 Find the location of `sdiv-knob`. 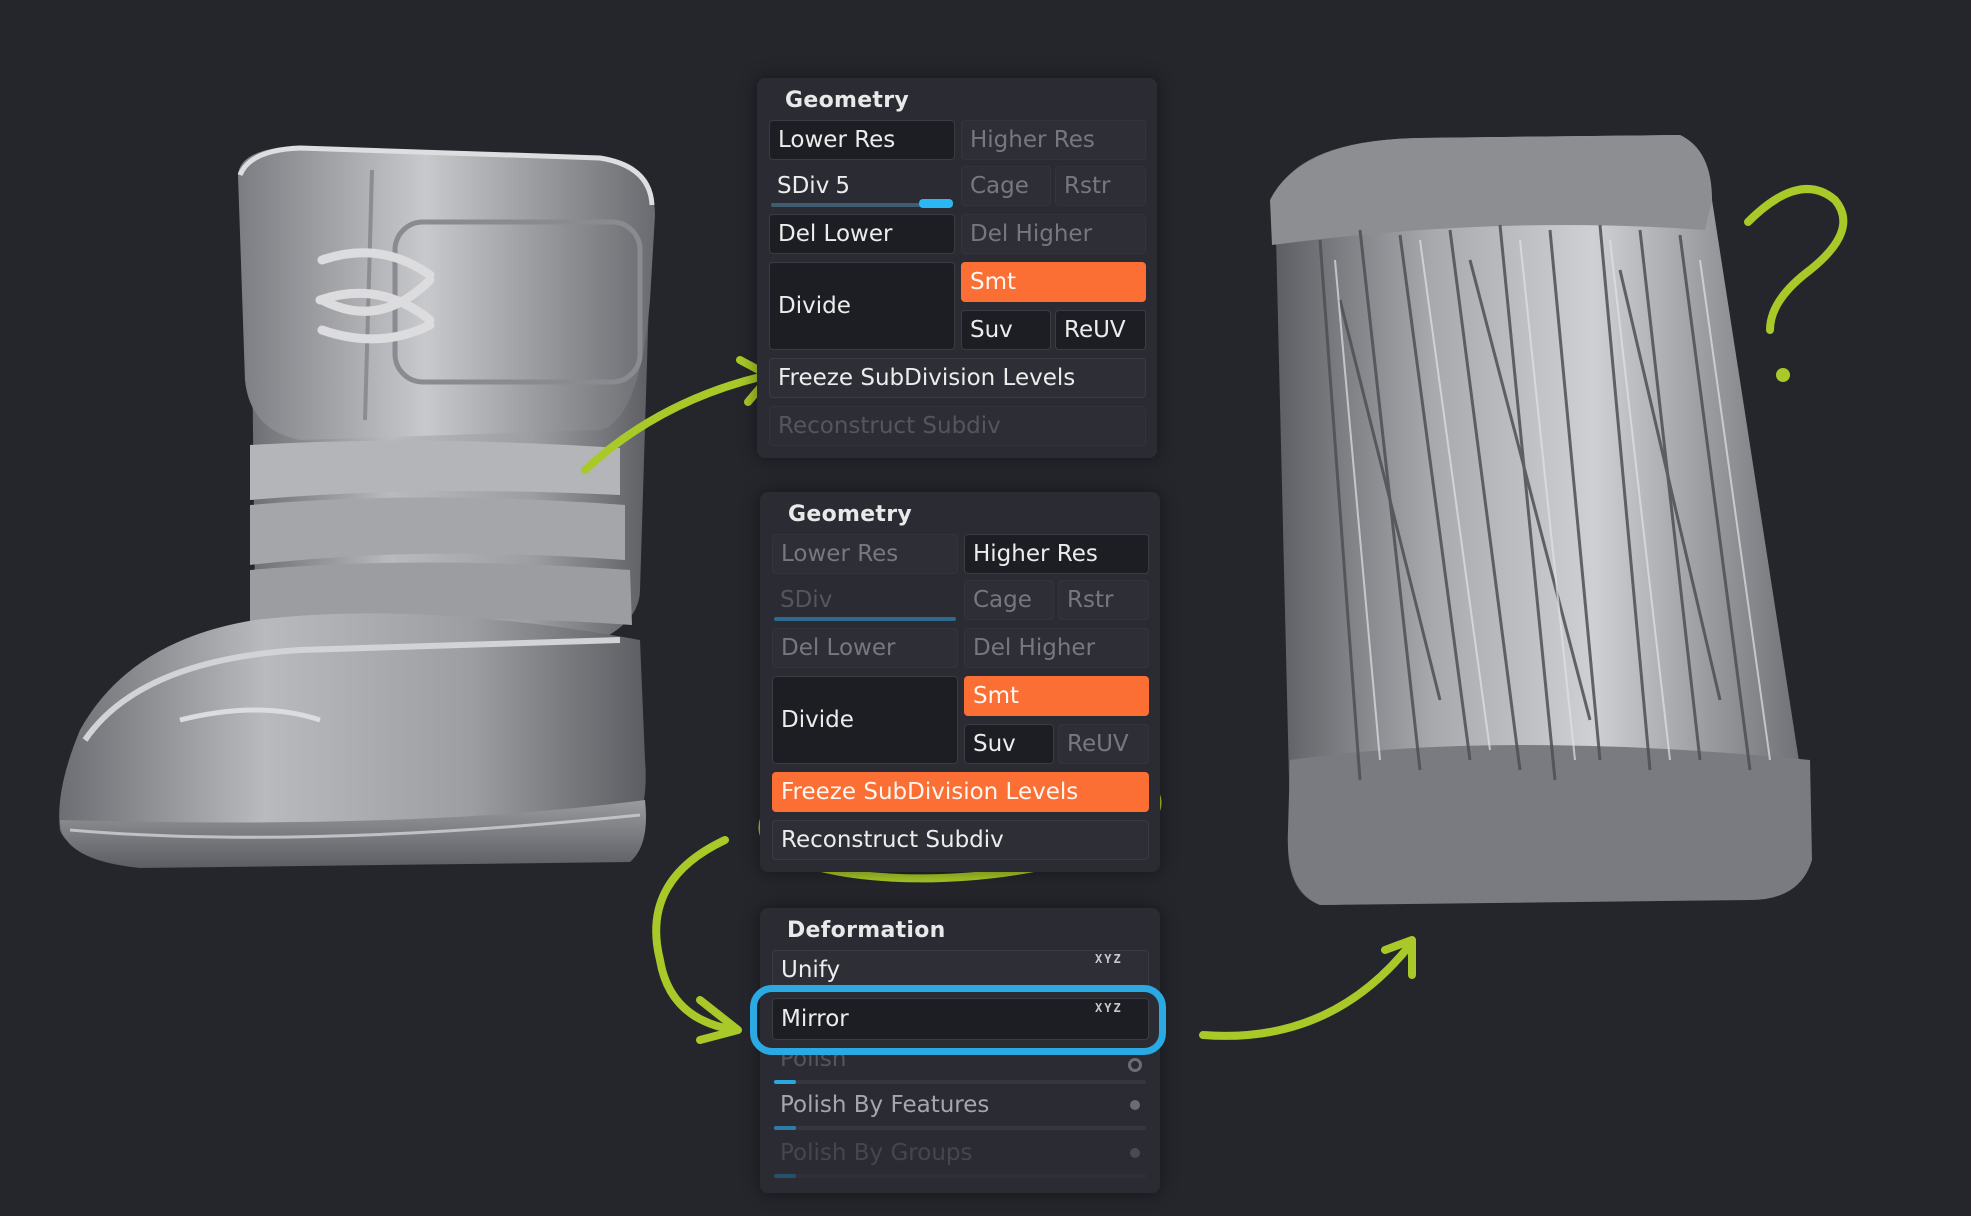

sdiv-knob is located at coordinates (936, 203).